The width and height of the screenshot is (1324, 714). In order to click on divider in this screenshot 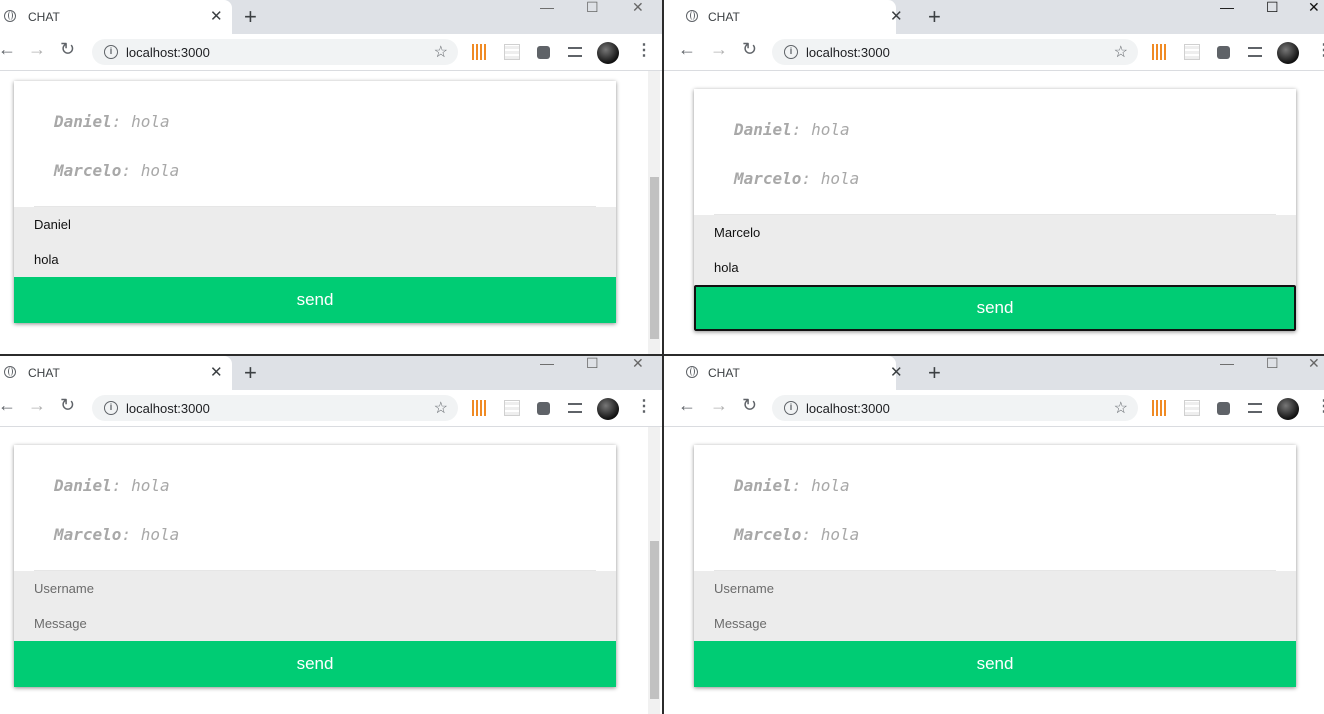, I will do `click(995, 214)`.